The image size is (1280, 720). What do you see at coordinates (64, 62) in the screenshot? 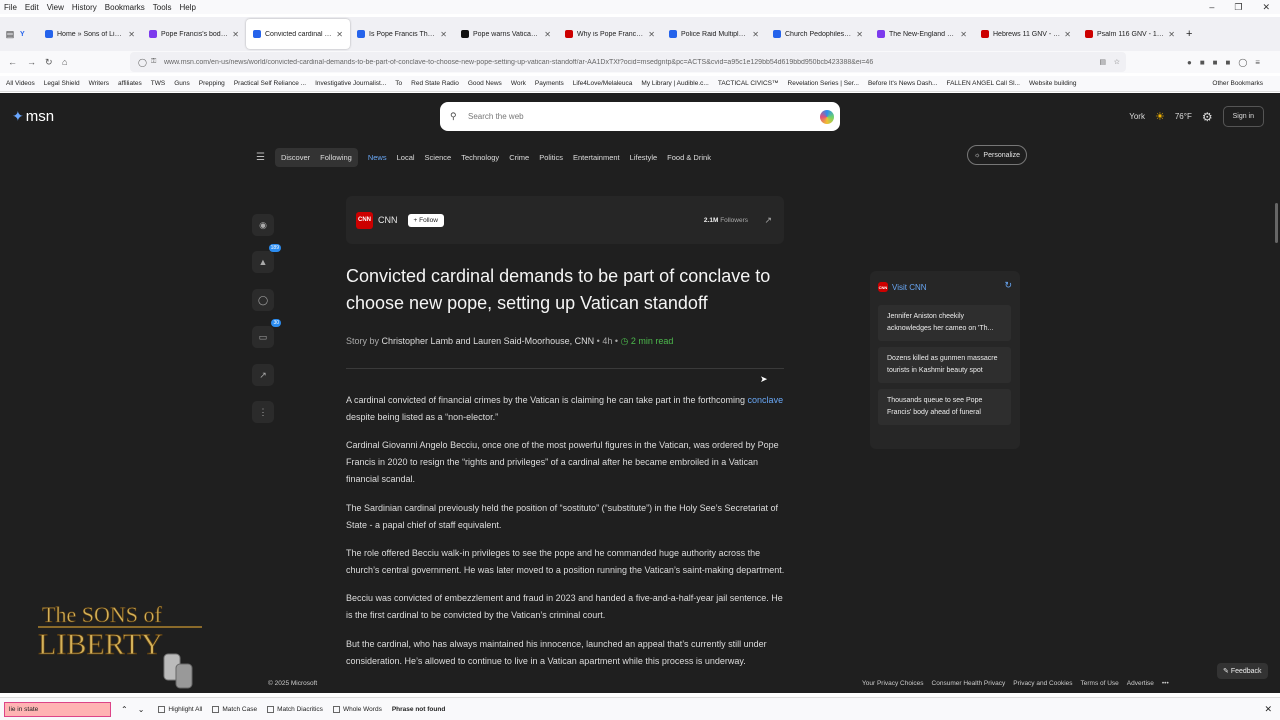
I see `home-icon: ⌂` at bounding box center [64, 62].